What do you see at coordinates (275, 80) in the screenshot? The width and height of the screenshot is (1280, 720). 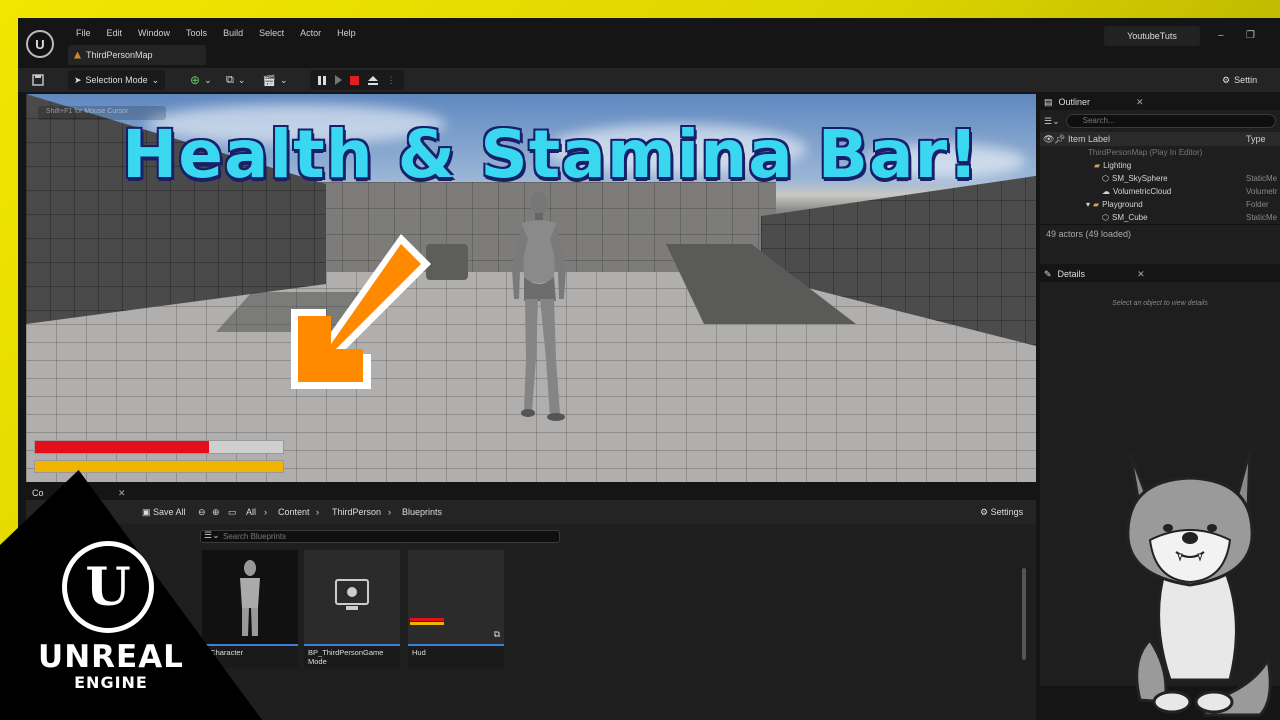 I see `cinematics-icon: 🎬︎ ⌄` at bounding box center [275, 80].